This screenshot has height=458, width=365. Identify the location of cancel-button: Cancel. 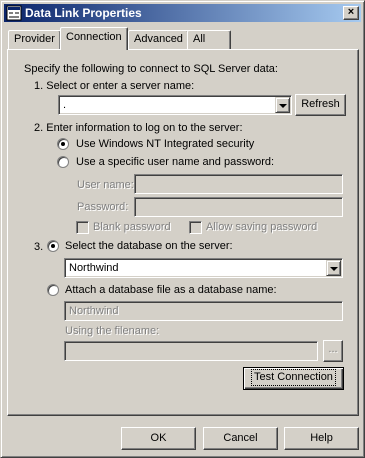
(240, 438).